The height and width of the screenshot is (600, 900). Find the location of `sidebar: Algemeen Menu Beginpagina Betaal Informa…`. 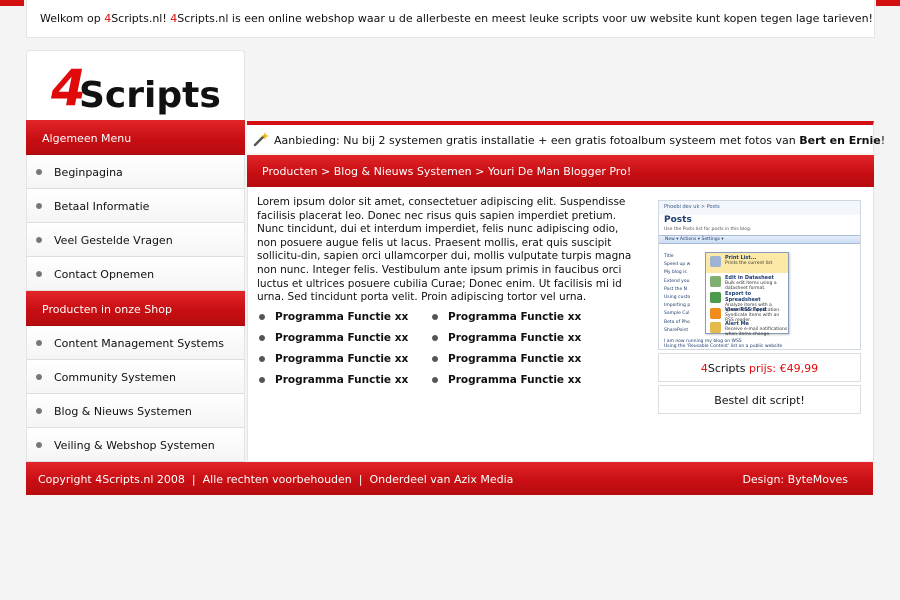

sidebar: Algemeen Menu Beginpagina Betaal Informa… is located at coordinates (135, 291).